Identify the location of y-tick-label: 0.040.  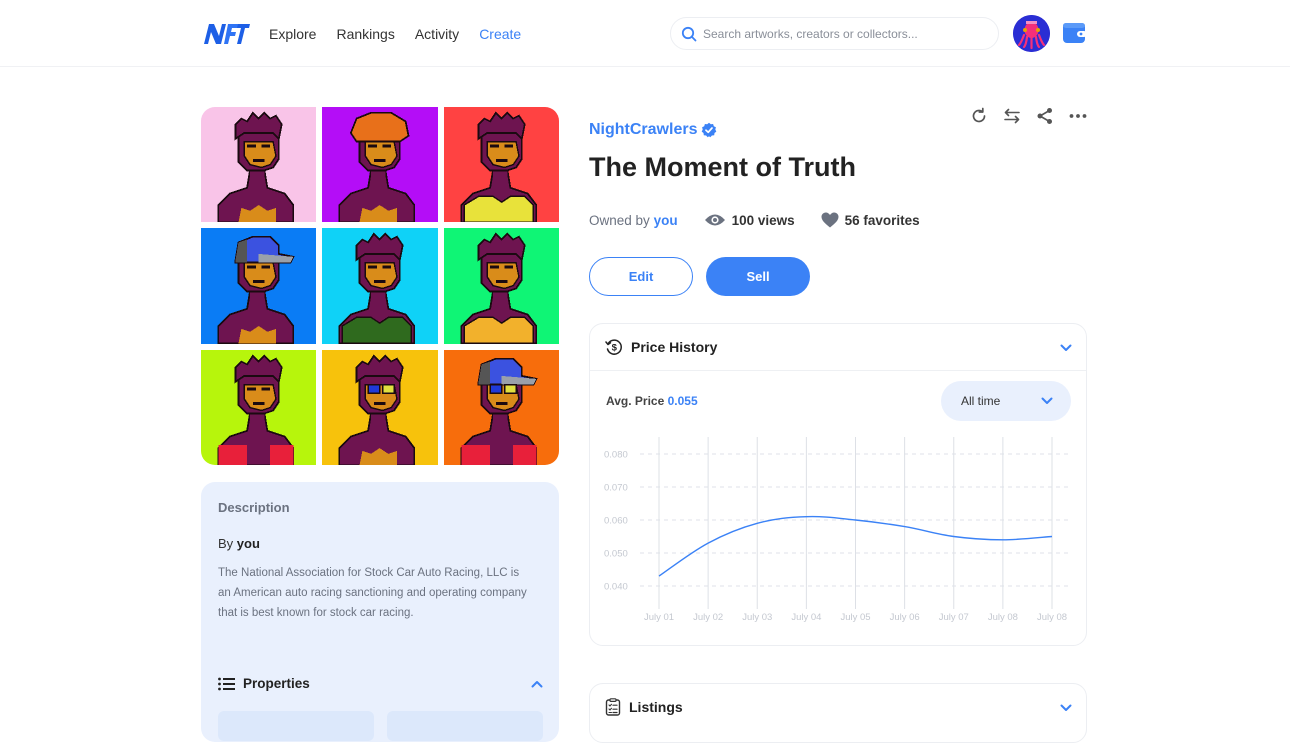
(616, 587).